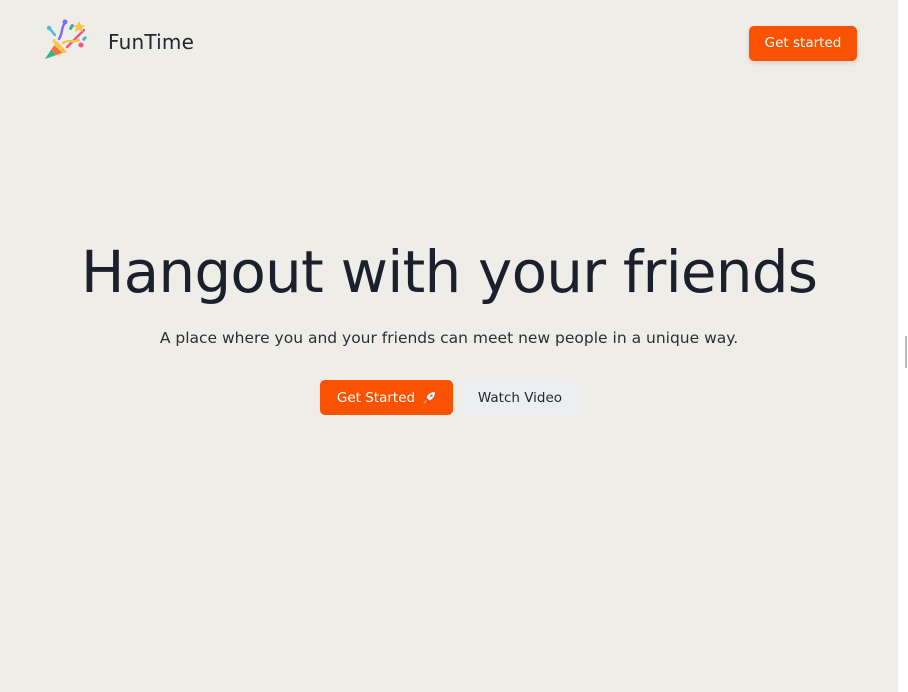  What do you see at coordinates (376, 397) in the screenshot?
I see `get-started-label: Get Started` at bounding box center [376, 397].